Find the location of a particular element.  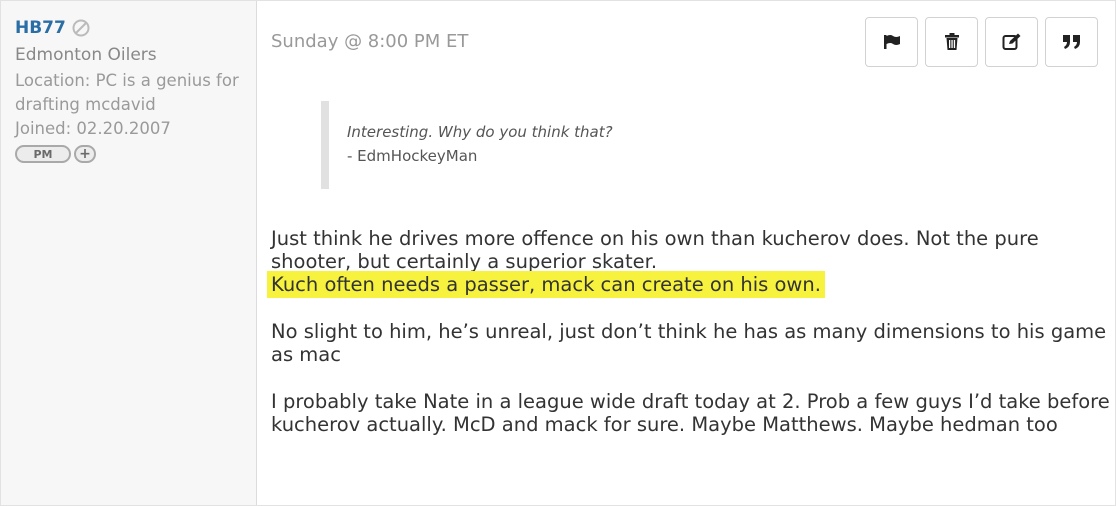

user-joined: Joined: 02.20.2007 is located at coordinates (93, 128).